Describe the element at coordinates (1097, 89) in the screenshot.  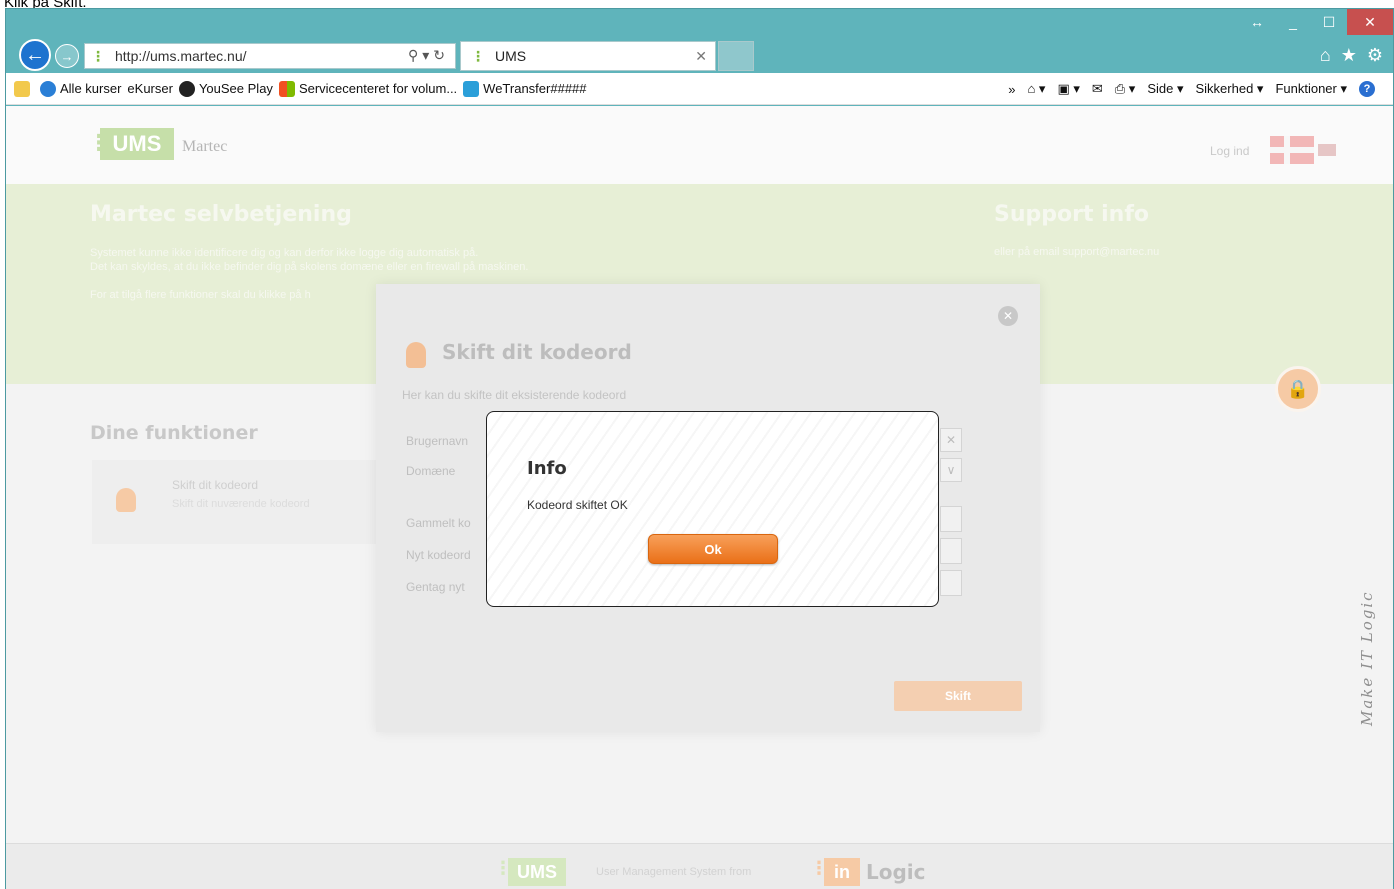
I see `mail-icon: ✉` at that location.